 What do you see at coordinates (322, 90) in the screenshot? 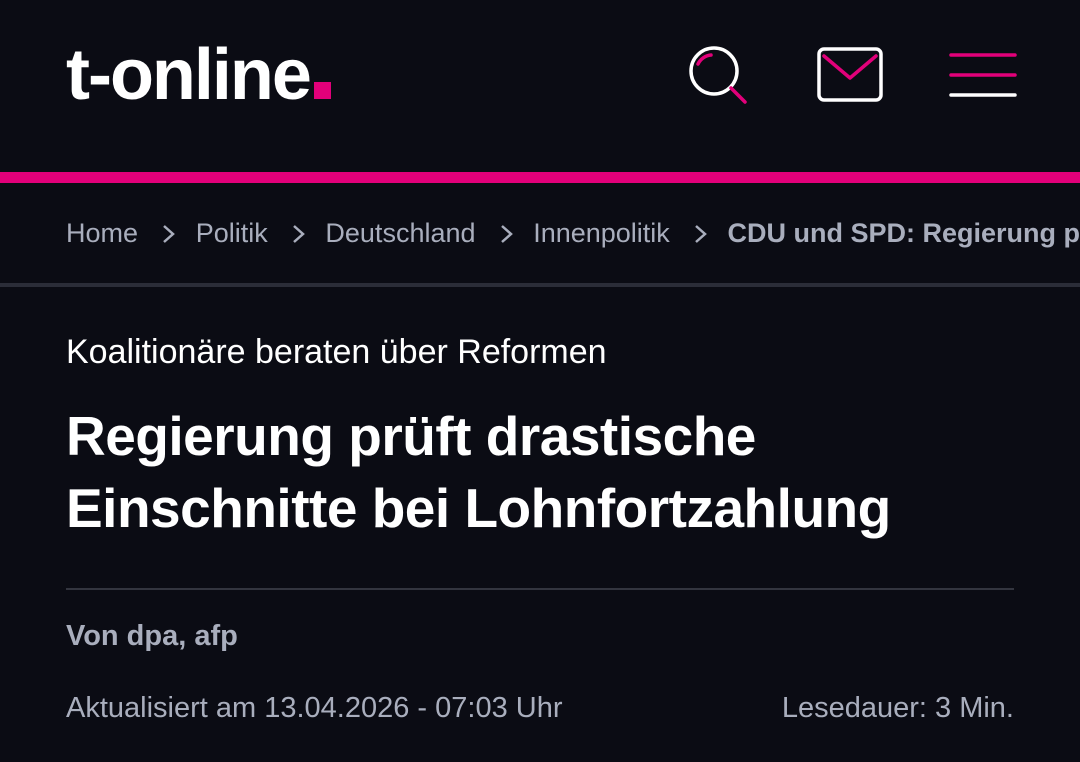
I see `logo-dot` at bounding box center [322, 90].